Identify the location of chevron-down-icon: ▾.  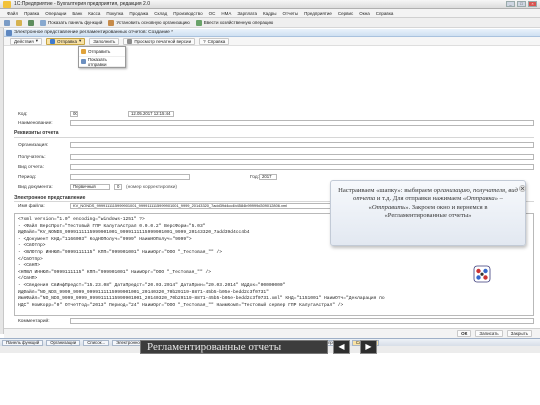
(36, 40).